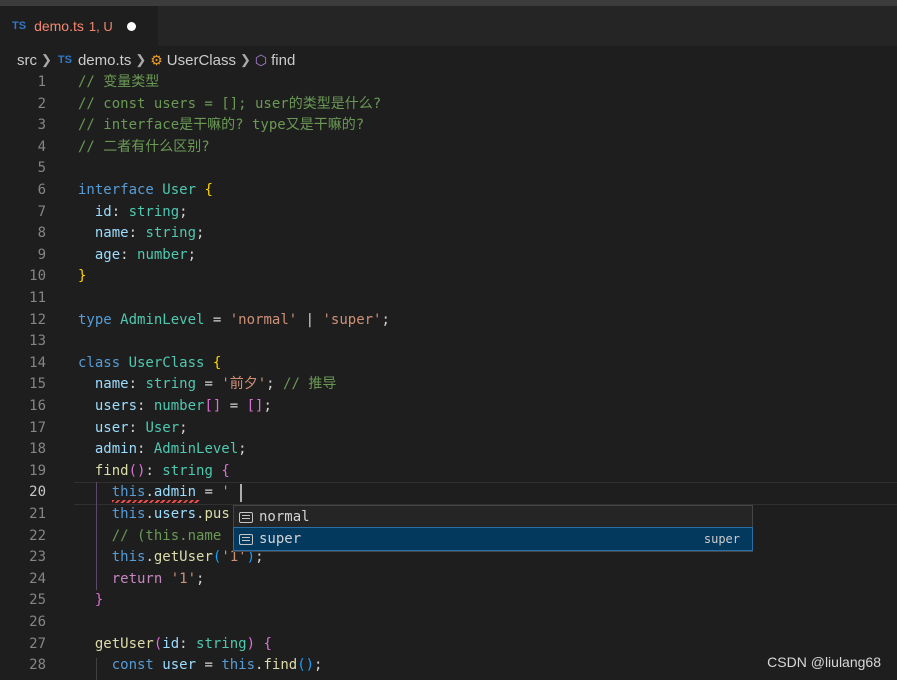 The image size is (897, 680). I want to click on line-number: 5, so click(41, 168).